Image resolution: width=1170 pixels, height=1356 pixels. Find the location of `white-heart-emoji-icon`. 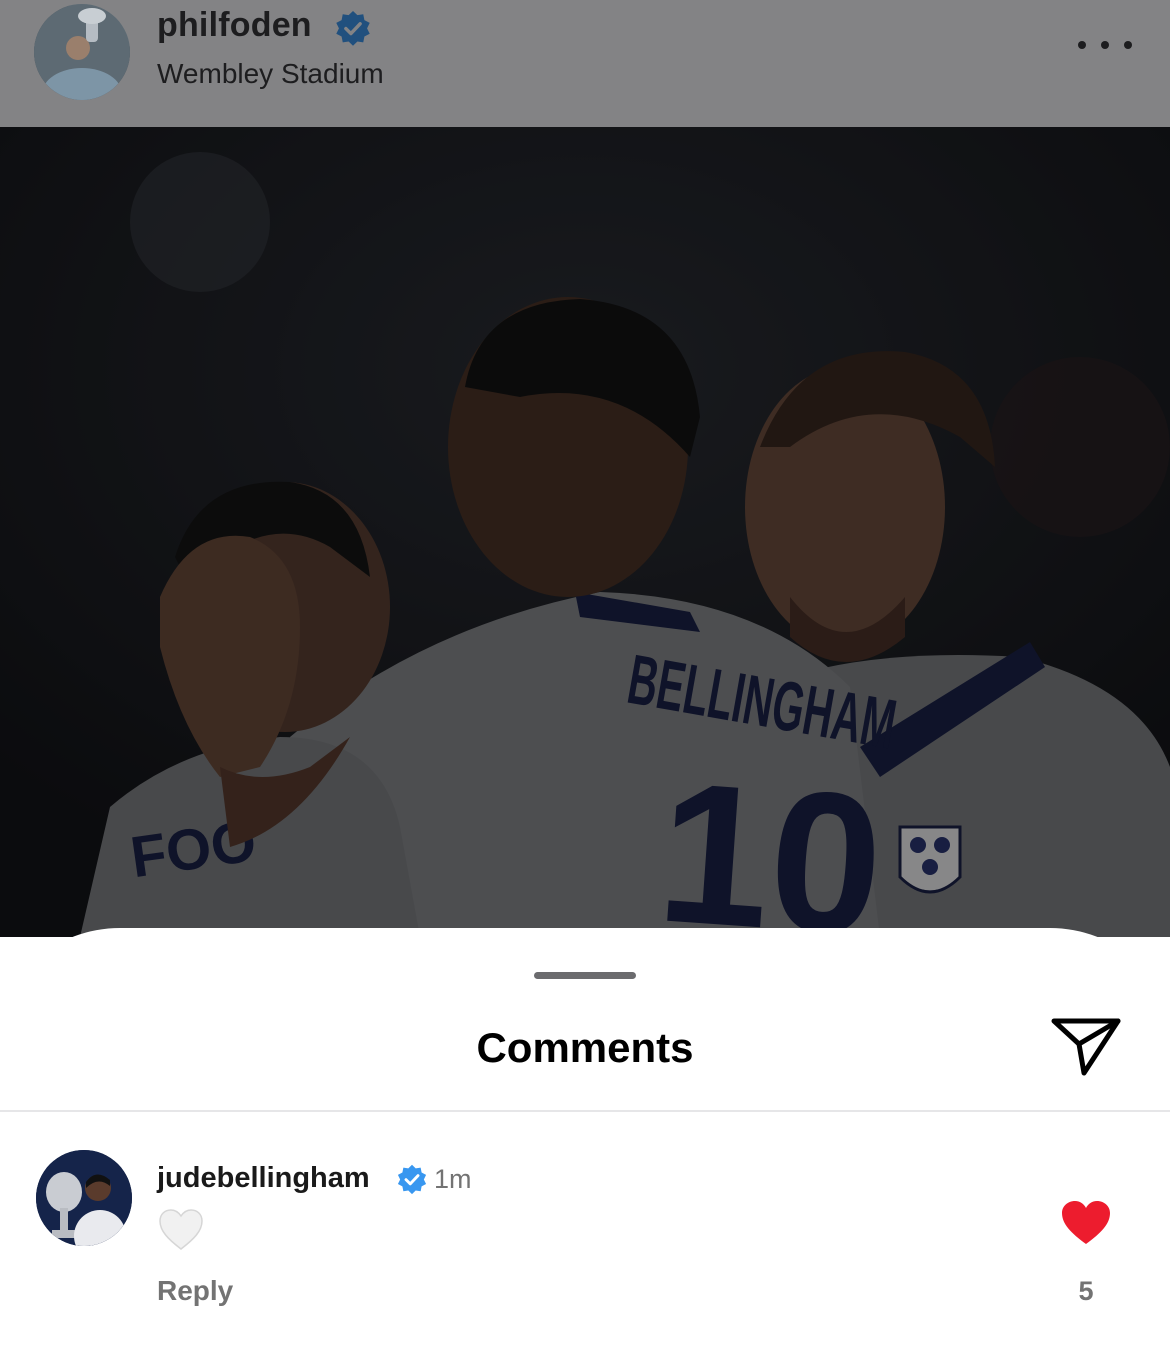

white-heart-emoji-icon is located at coordinates (181, 1229).